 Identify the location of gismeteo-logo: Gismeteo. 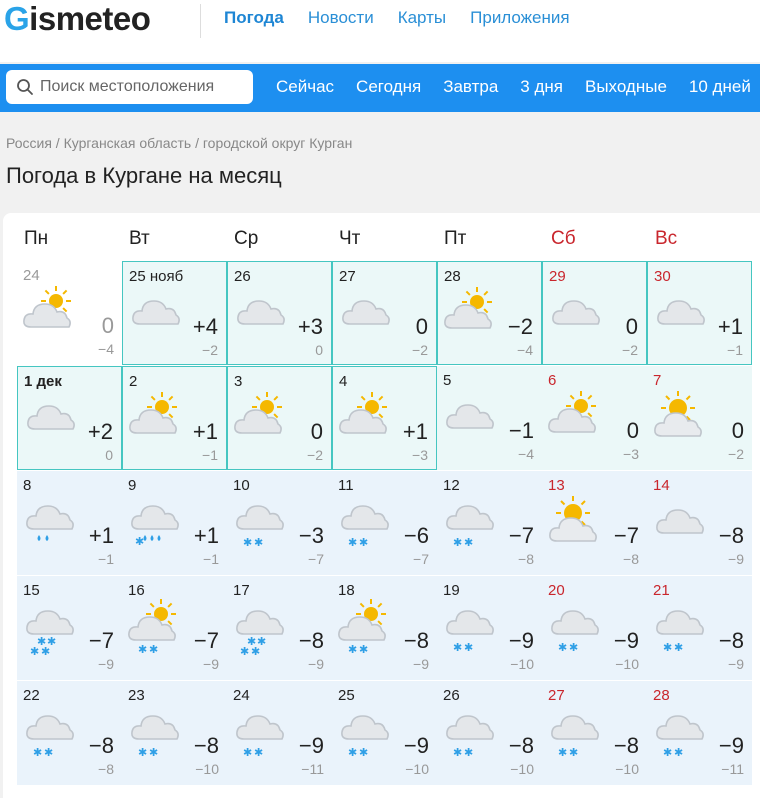
(77, 19).